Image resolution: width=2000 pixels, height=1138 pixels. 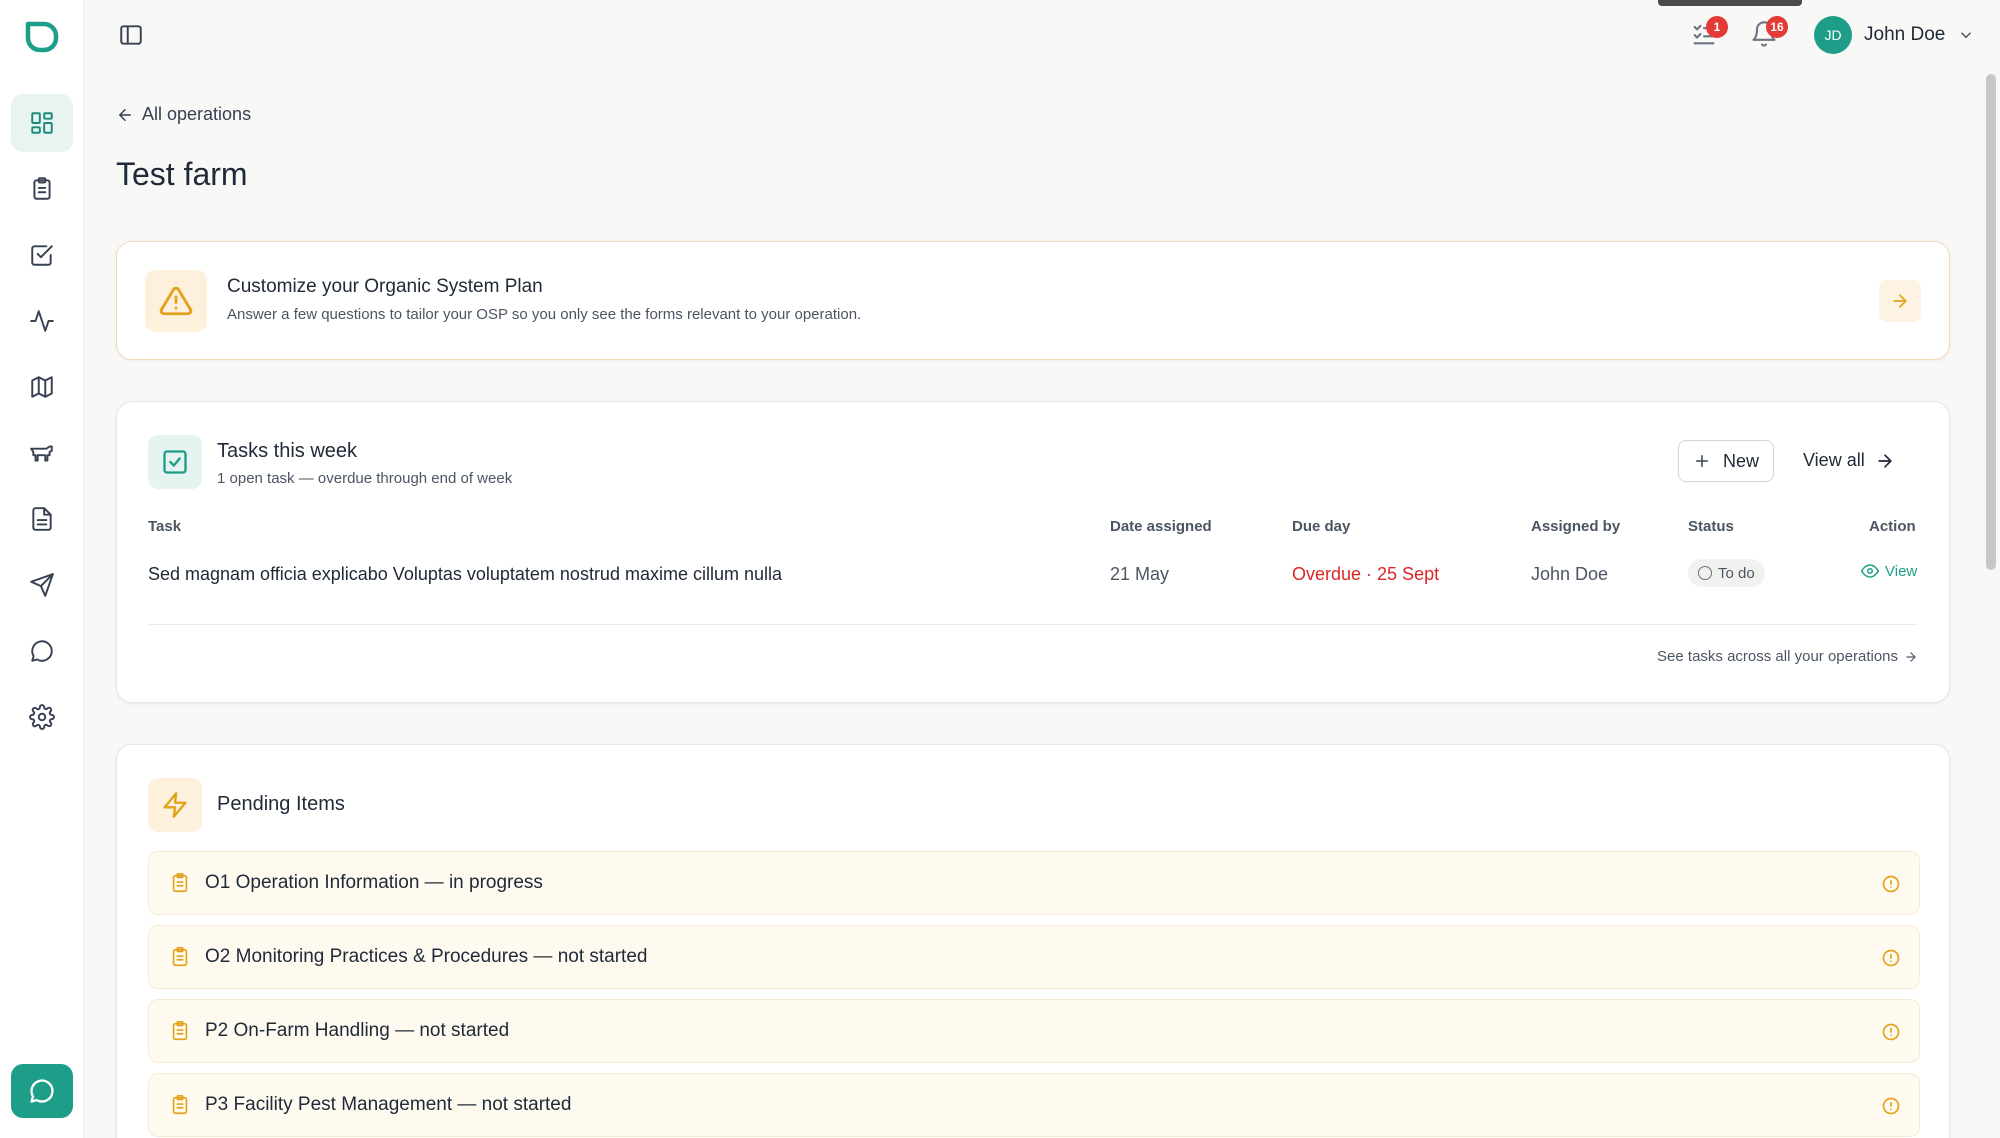 I want to click on new-task-button: New, so click(x=1726, y=461).